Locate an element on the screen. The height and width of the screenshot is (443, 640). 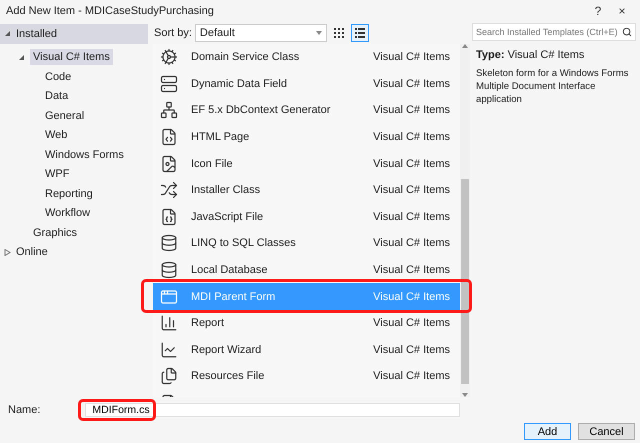
tree-item: Windows Forms is located at coordinates (84, 154).